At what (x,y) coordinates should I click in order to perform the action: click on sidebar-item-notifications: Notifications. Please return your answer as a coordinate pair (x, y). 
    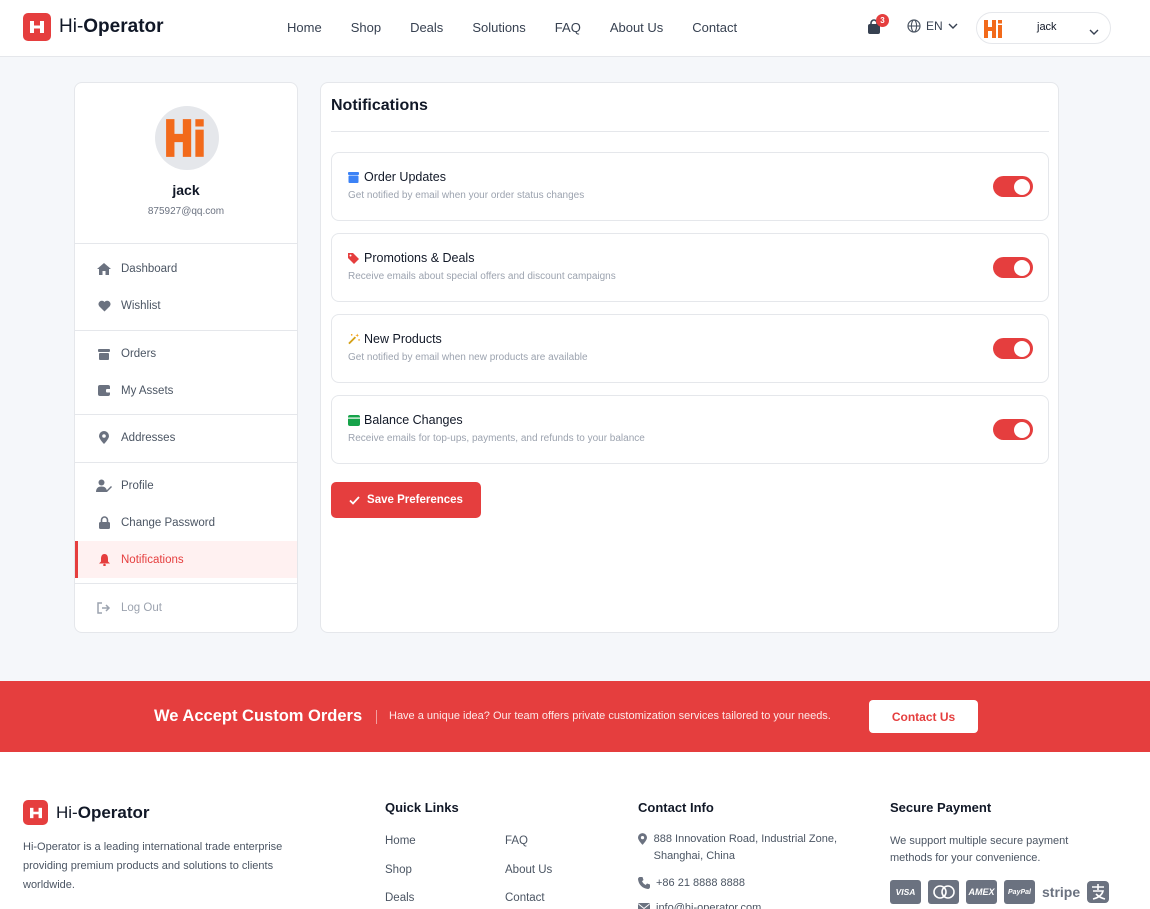
    Looking at the image, I should click on (186, 559).